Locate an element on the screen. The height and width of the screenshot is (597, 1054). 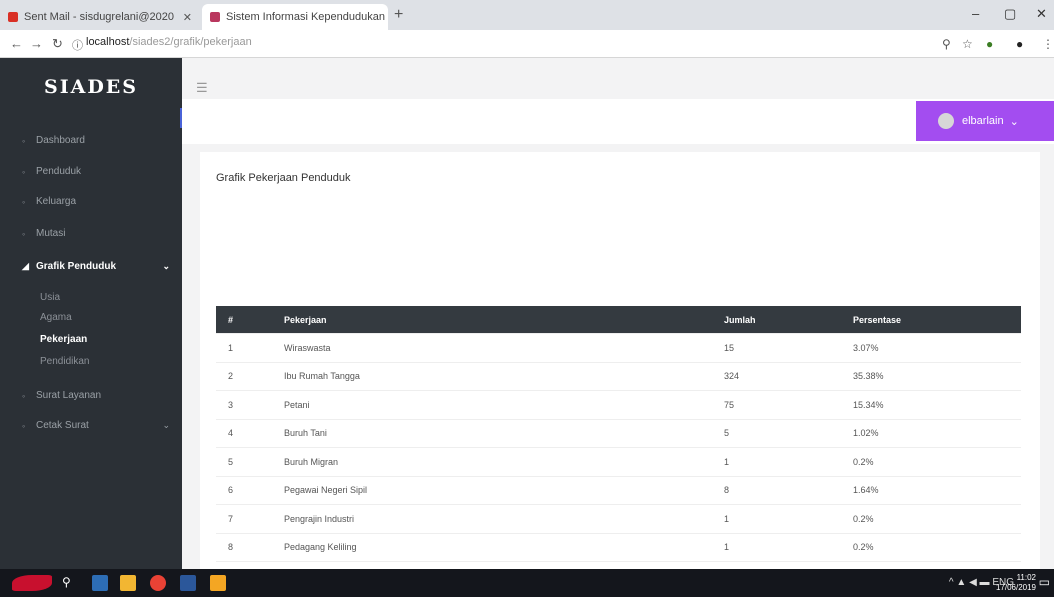
table-row: 3 Petani 75 15.34% is located at coordinates (618, 404).